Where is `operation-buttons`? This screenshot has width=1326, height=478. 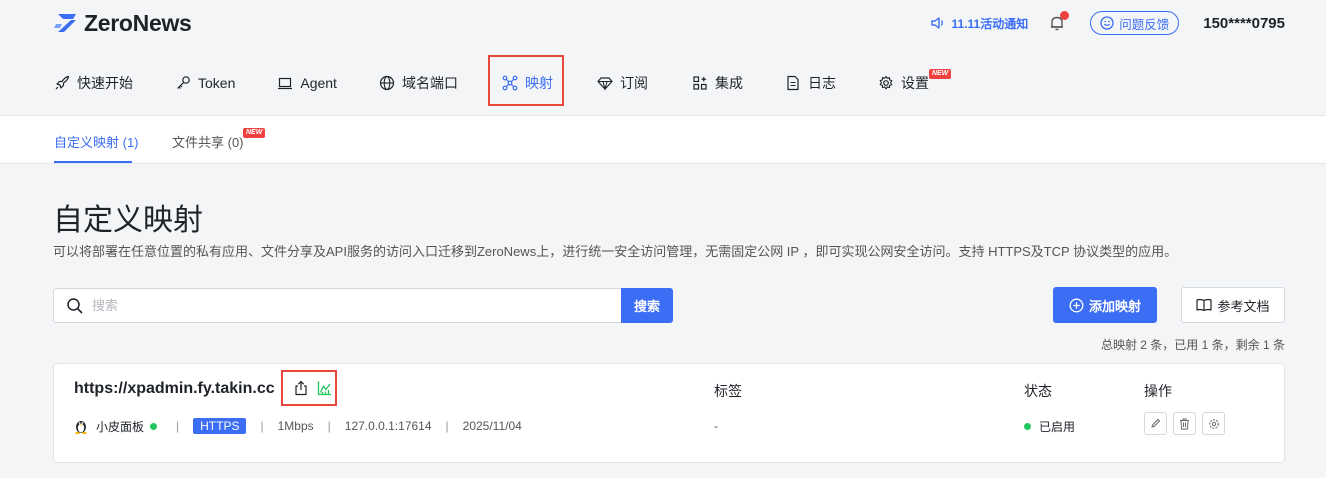
operation-buttons is located at coordinates (1187, 423).